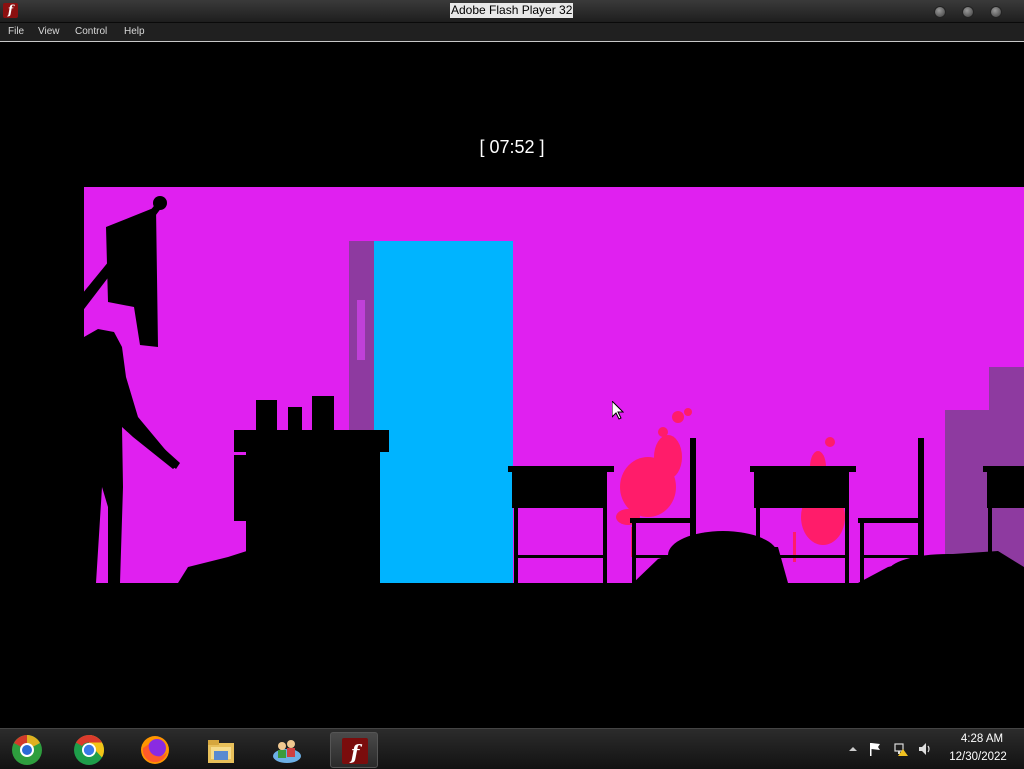 This screenshot has width=1024, height=769. Describe the element at coordinates (618, 410) in the screenshot. I see `mouse-cursor-icon` at that location.